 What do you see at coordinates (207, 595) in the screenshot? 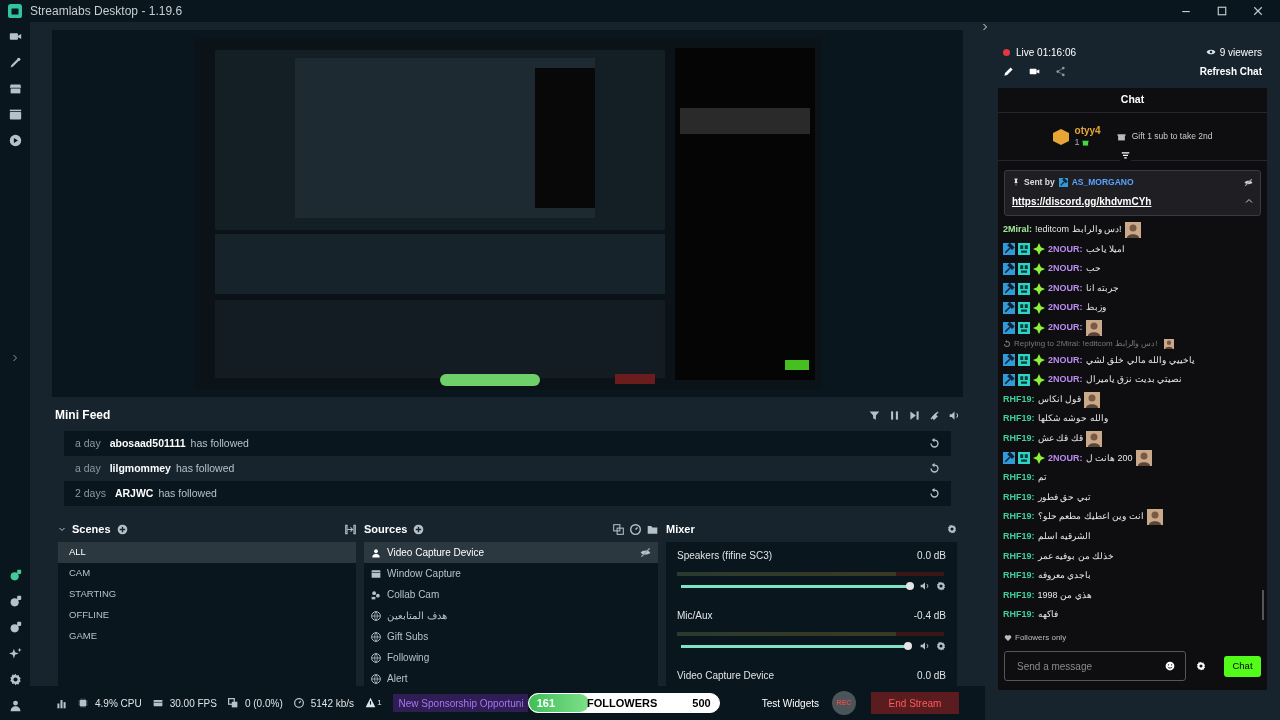
I see `scene-item: STARTING` at bounding box center [207, 595].